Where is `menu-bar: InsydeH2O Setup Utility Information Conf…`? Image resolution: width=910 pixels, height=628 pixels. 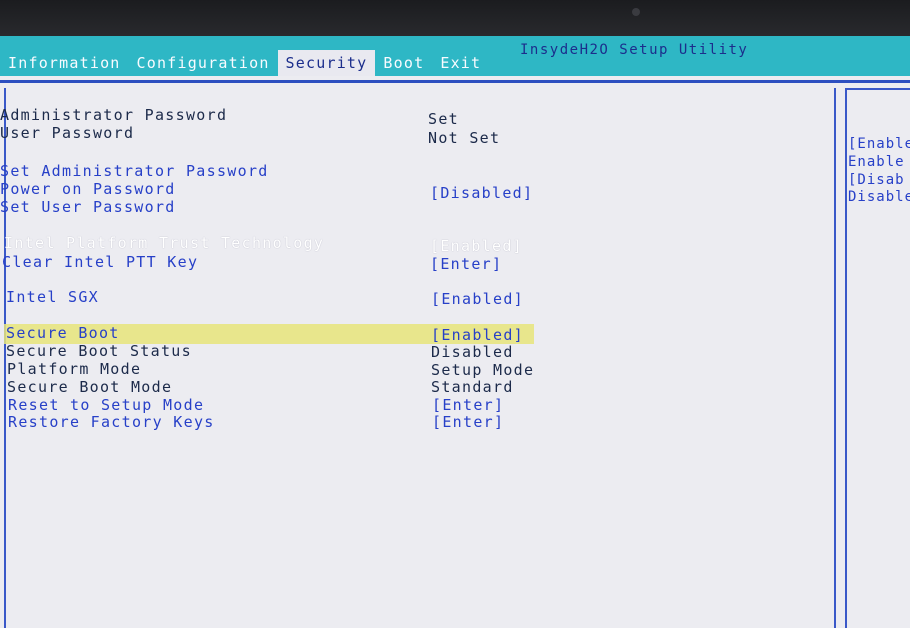 menu-bar: InsydeH2O Setup Utility Information Conf… is located at coordinates (455, 56).